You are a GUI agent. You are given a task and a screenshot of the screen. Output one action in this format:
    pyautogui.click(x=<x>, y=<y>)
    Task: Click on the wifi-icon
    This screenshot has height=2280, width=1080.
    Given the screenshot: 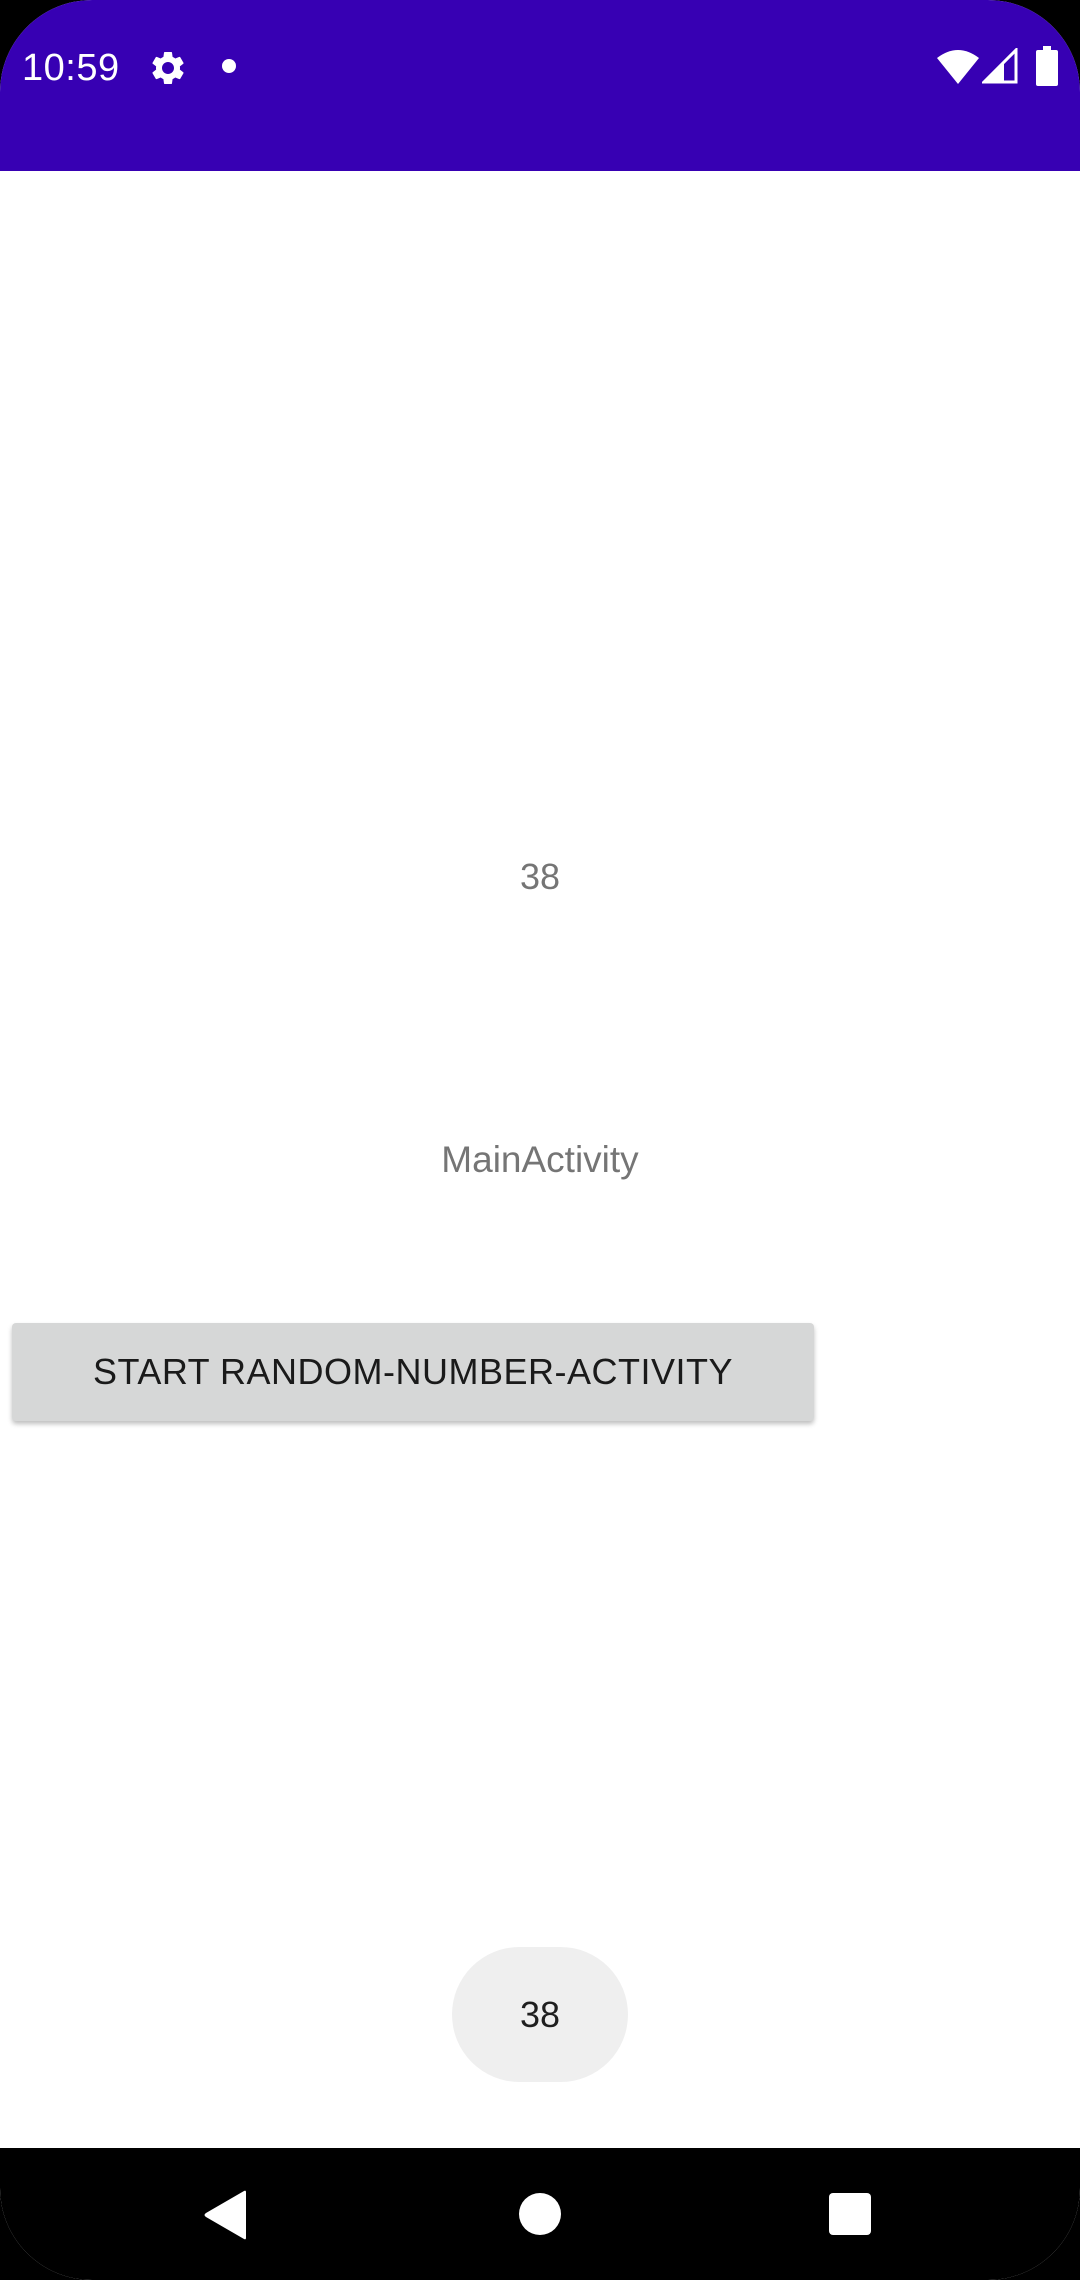 What is the action you would take?
    pyautogui.click(x=958, y=67)
    